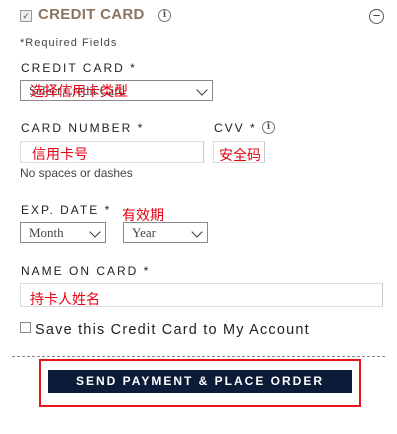  What do you see at coordinates (268, 127) in the screenshot?
I see `cvv-info-icon: i` at bounding box center [268, 127].